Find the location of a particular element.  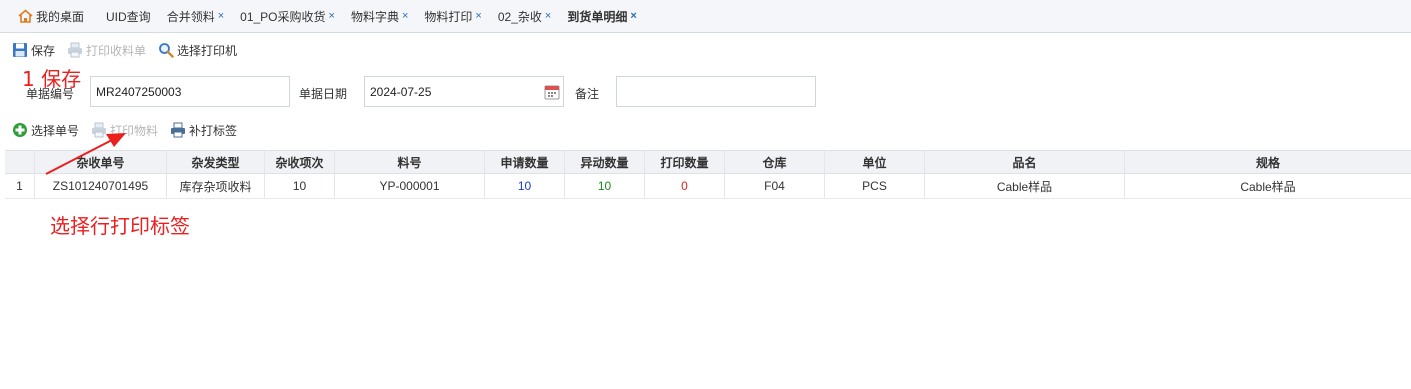

column-header-part-no: 料号 is located at coordinates (410, 162).